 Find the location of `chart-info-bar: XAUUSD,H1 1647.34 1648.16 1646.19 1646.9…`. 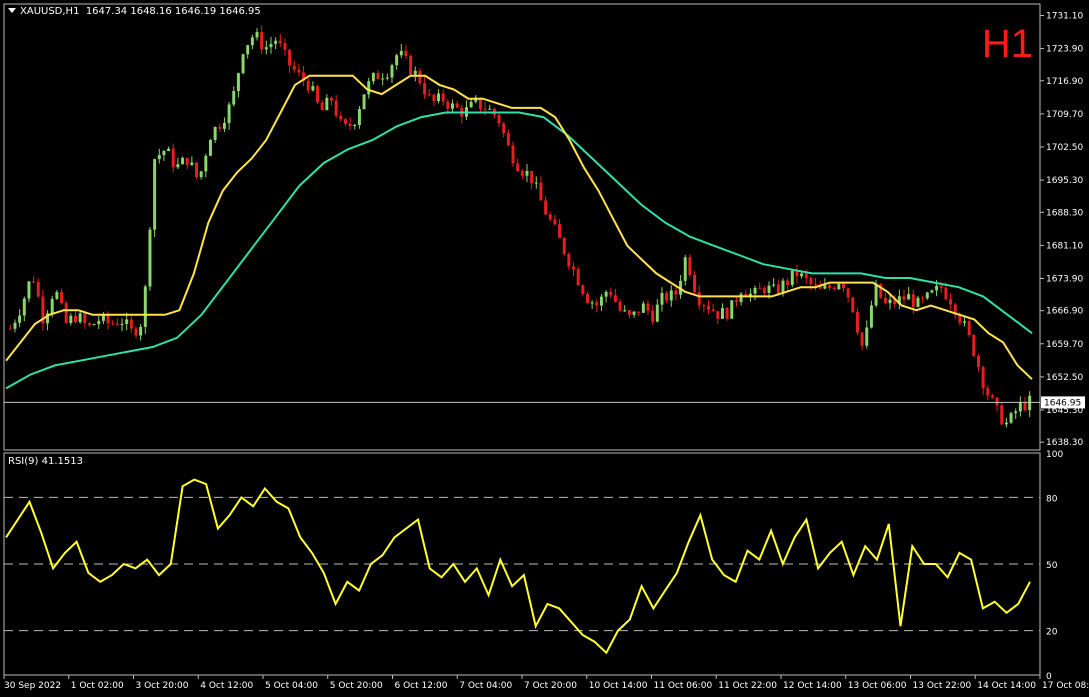

chart-info-bar: XAUUSD,H1 1647.34 1648.16 1646.19 1646.9… is located at coordinates (134, 11).